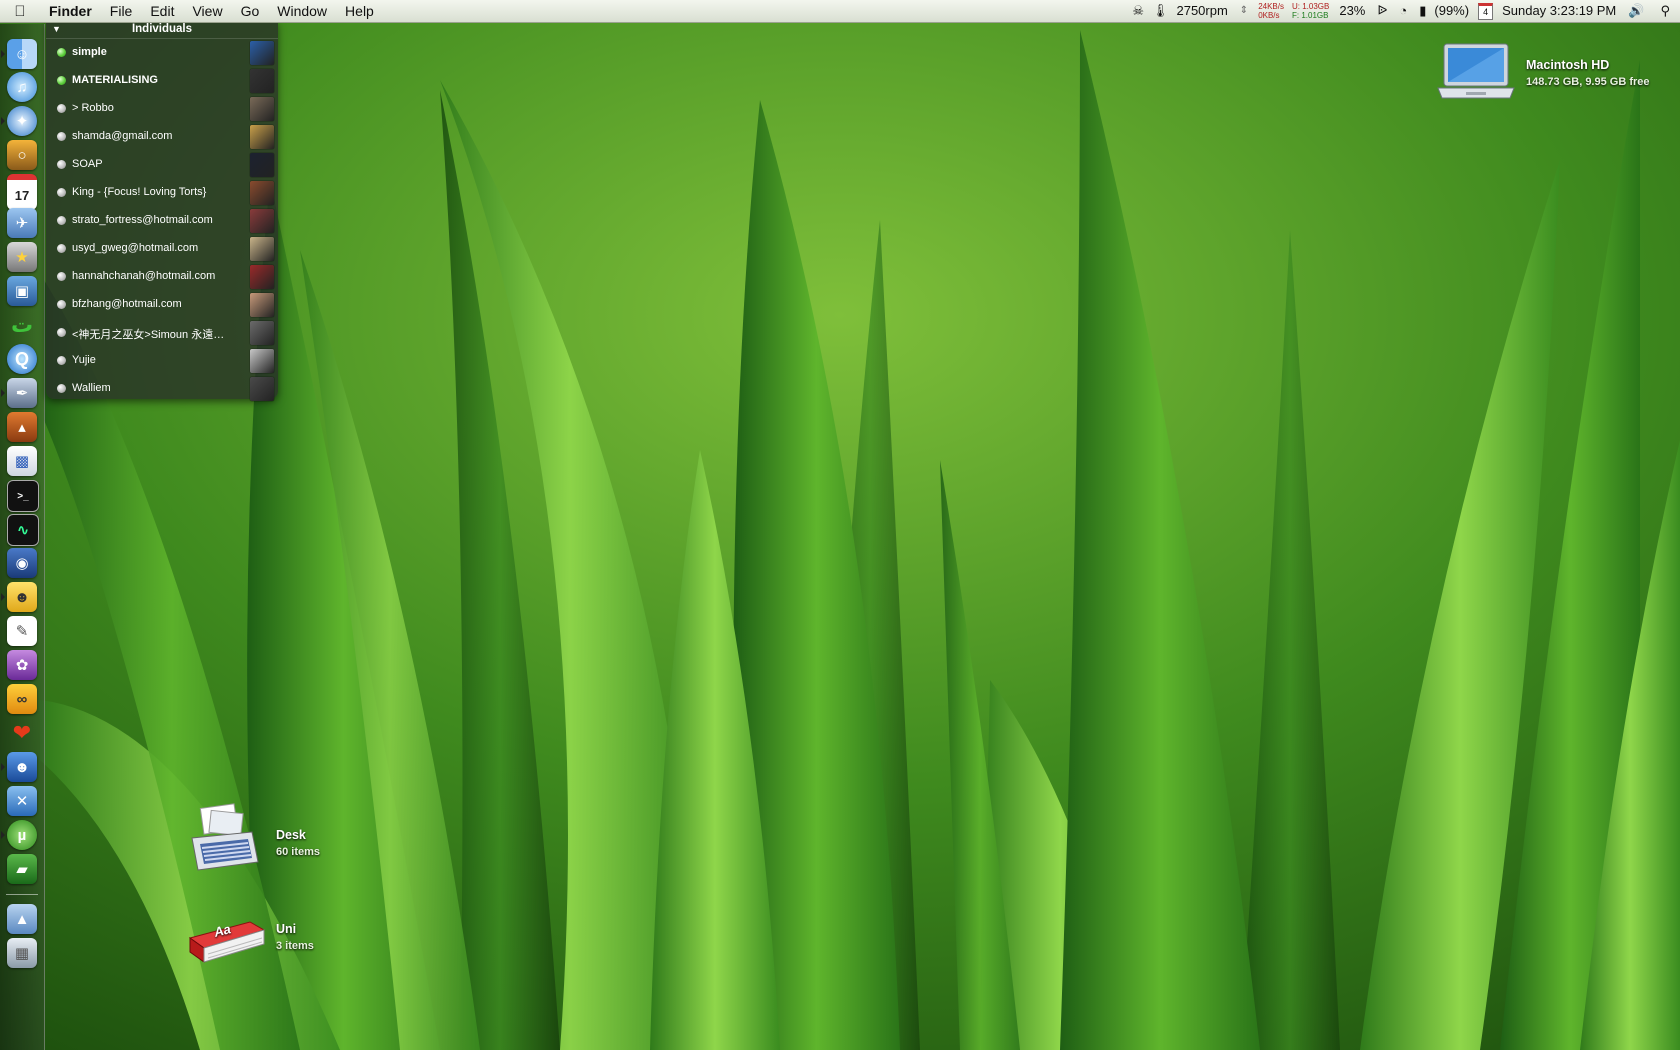  What do you see at coordinates (162, 305) in the screenshot?
I see `buddy-row: bfzhang@hotmail.com` at bounding box center [162, 305].